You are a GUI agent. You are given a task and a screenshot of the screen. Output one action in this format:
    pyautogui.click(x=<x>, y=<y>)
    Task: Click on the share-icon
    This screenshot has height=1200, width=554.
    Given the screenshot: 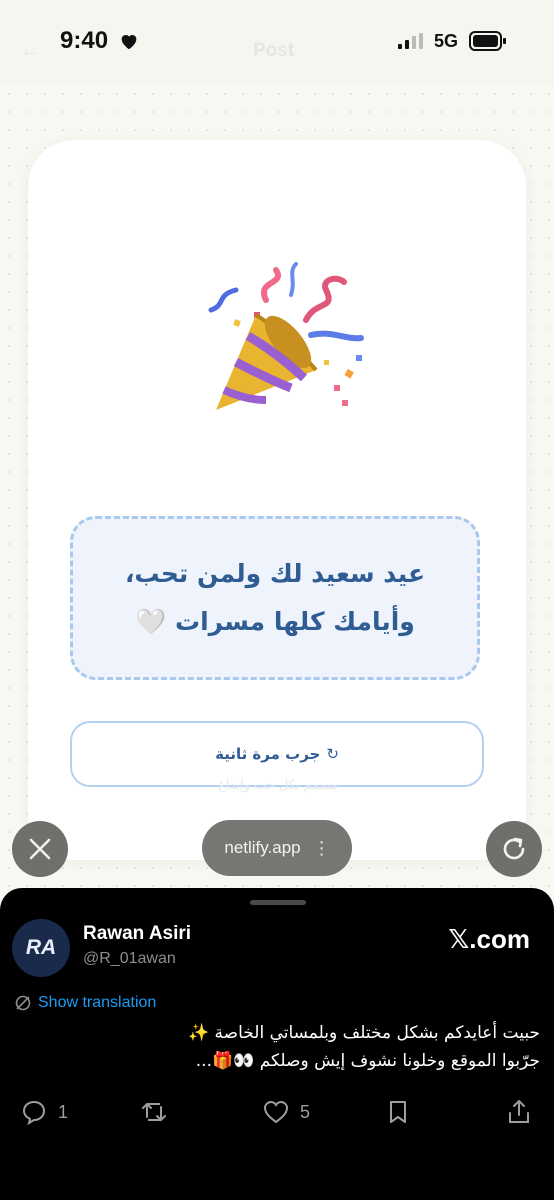 What is the action you would take?
    pyautogui.click(x=519, y=1111)
    